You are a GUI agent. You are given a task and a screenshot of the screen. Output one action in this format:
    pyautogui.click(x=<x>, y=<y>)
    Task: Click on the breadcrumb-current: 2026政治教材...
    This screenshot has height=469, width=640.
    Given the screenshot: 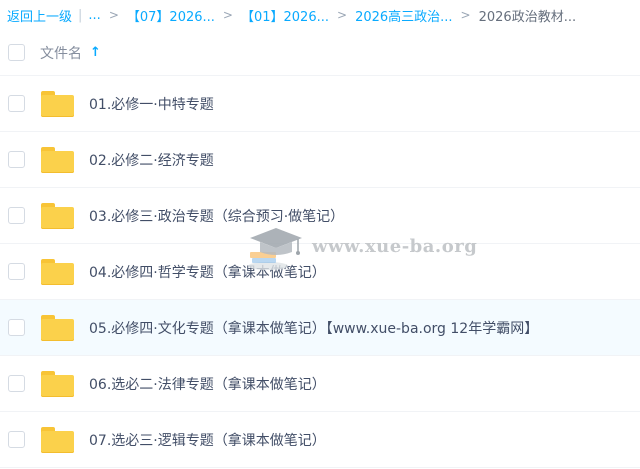 What is the action you would take?
    pyautogui.click(x=527, y=17)
    